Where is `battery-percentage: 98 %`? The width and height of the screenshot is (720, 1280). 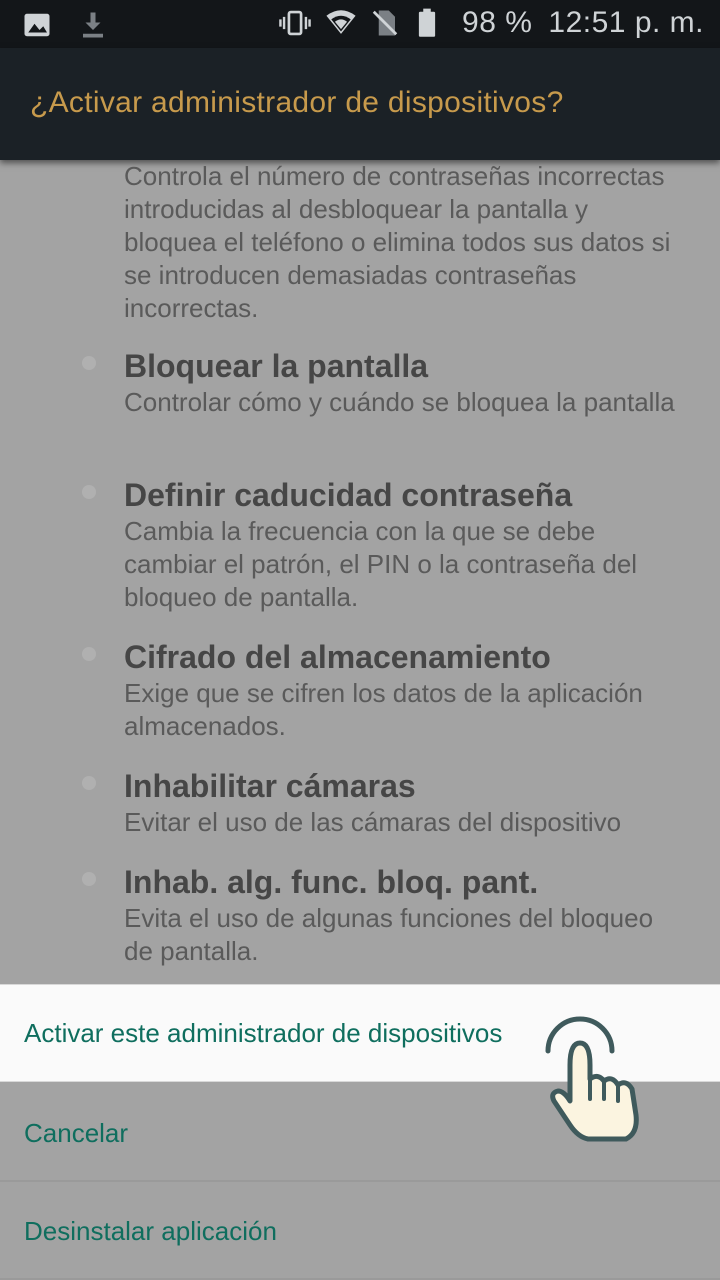
battery-percentage: 98 % is located at coordinates (497, 22).